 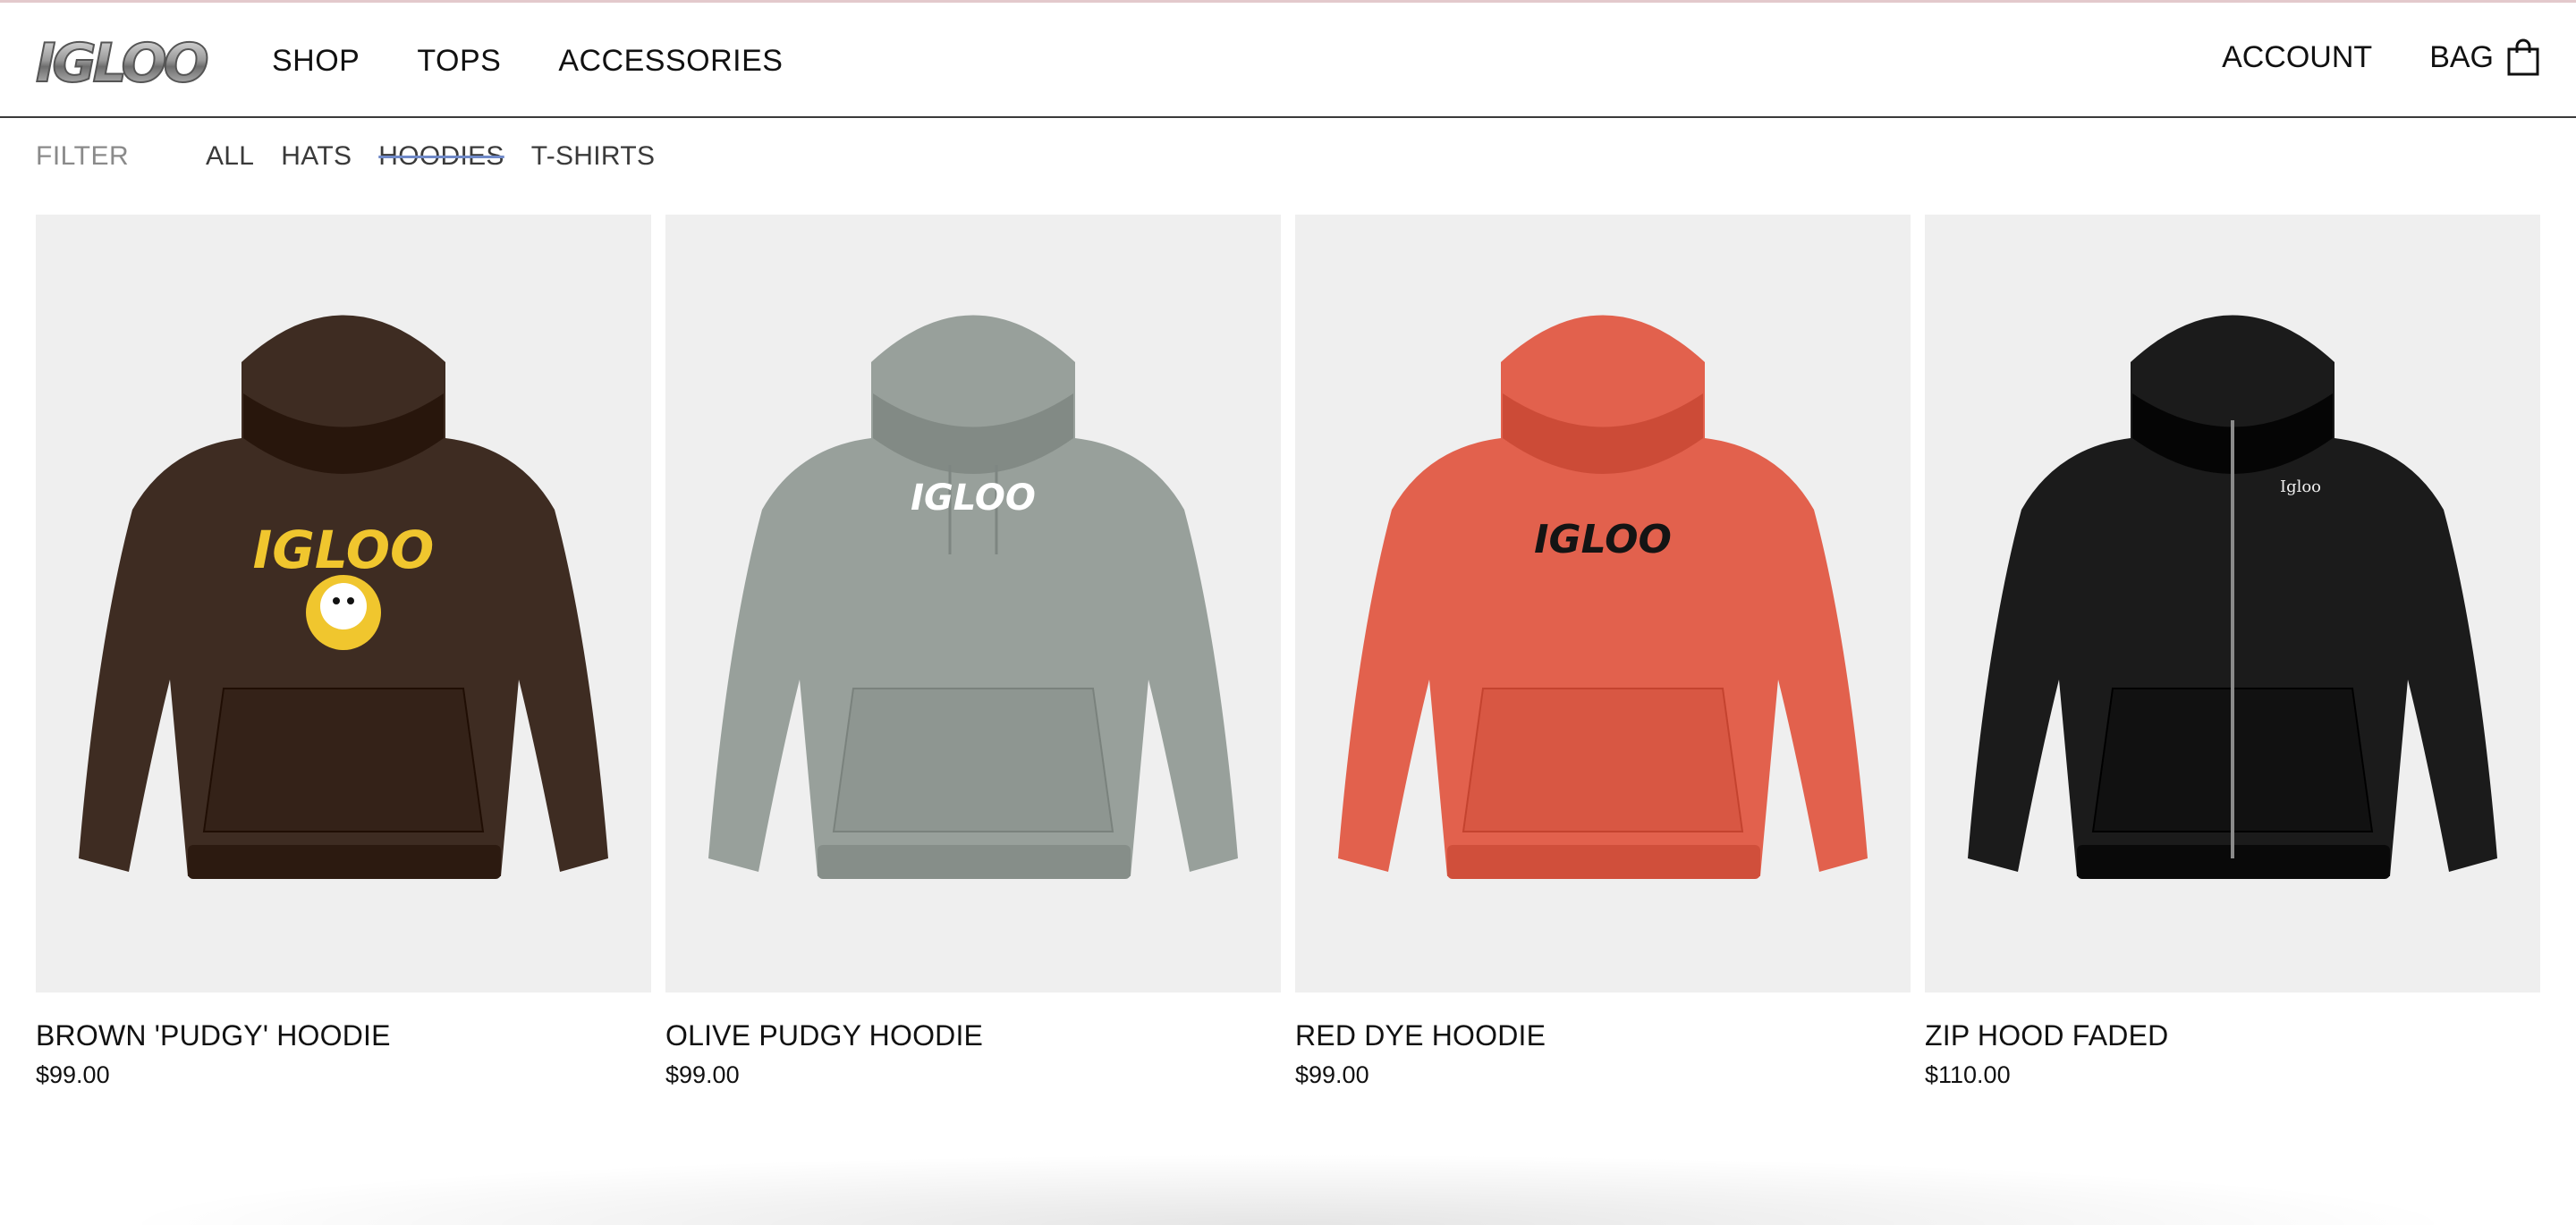 What do you see at coordinates (316, 156) in the screenshot?
I see `filter-hats: HATS` at bounding box center [316, 156].